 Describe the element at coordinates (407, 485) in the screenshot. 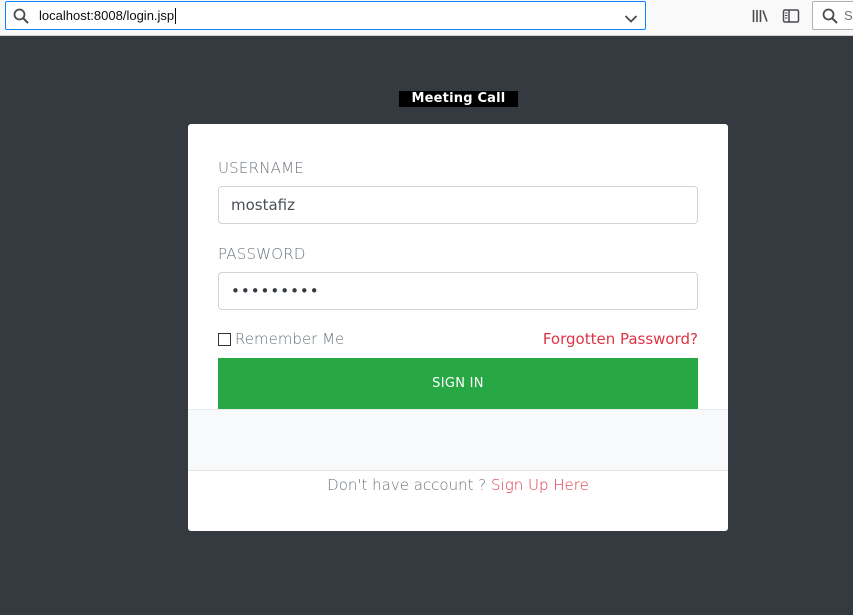

I see `signup-prompt: Don't have account ?` at that location.